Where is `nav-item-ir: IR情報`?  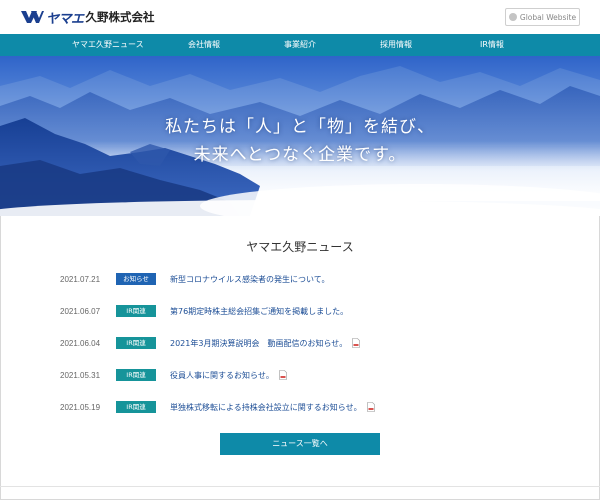 nav-item-ir: IR情報 is located at coordinates (492, 45).